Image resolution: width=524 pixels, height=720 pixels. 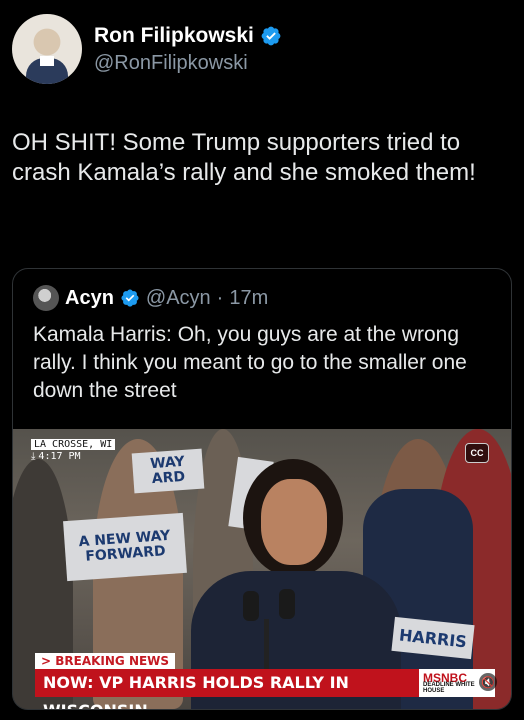 I want to click on location-bug: LA CROSSE, WI ⤓ 4:17 PM, so click(x=73, y=450).